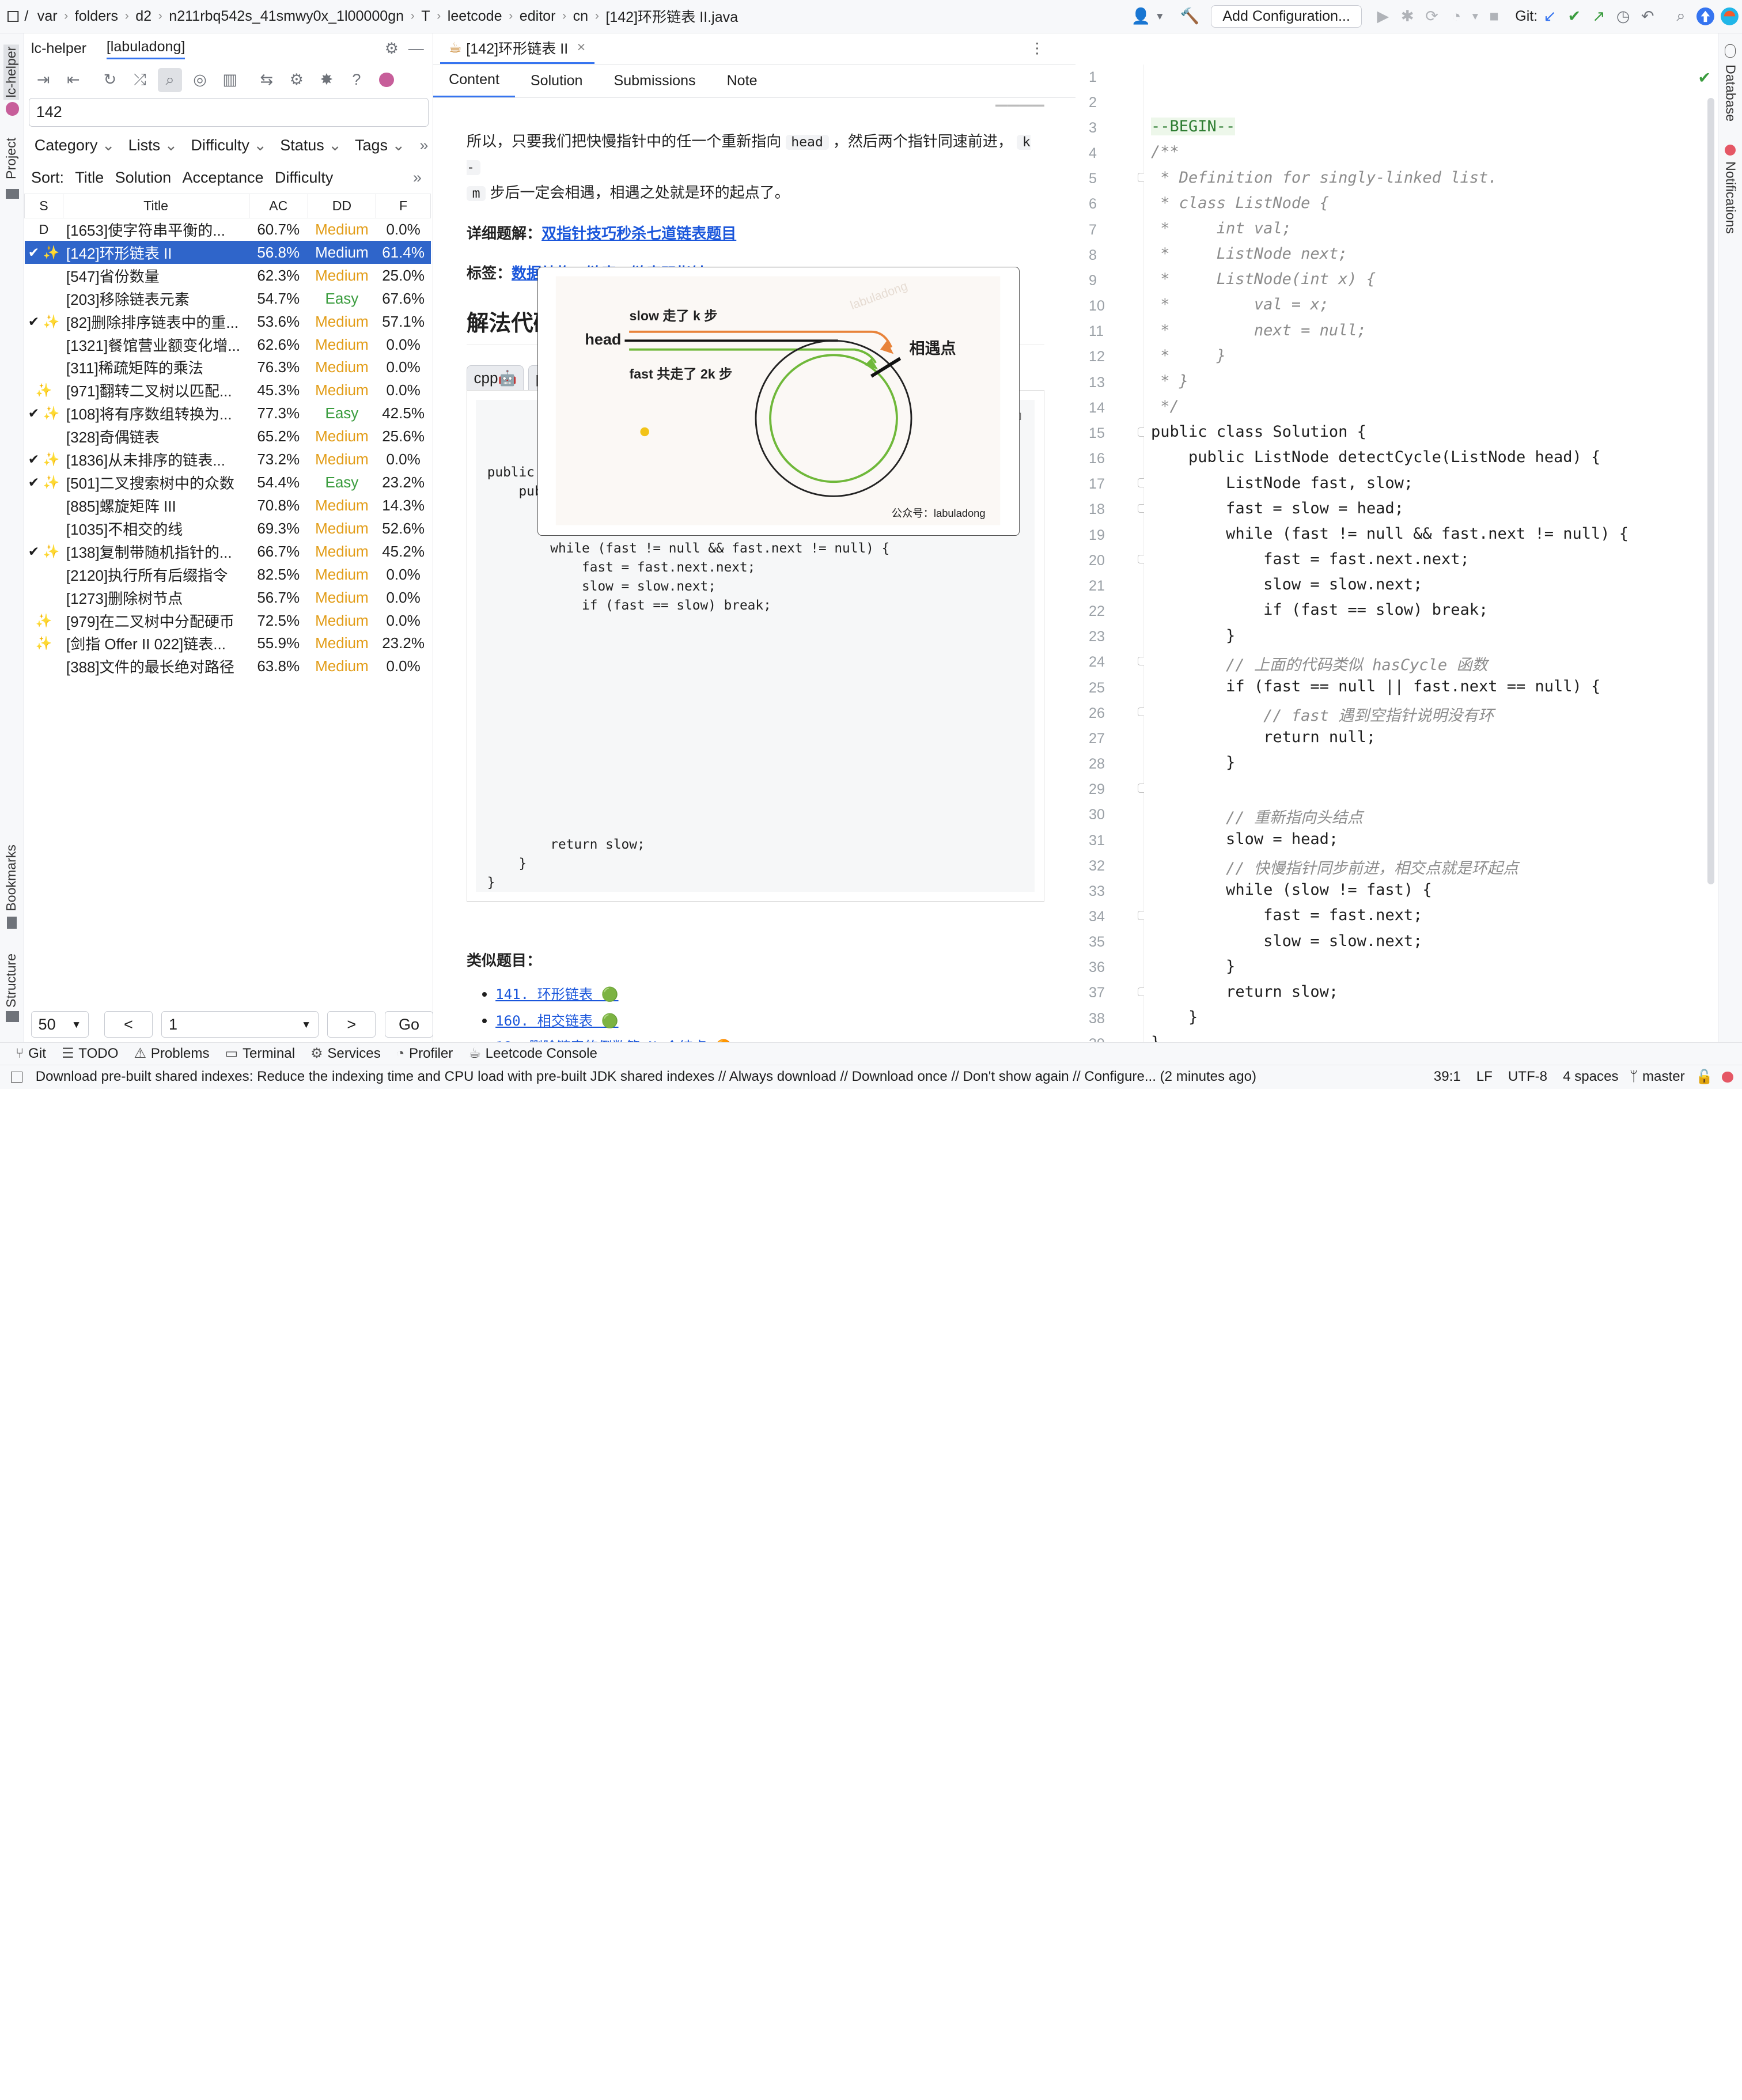 This screenshot has width=1742, height=2100. What do you see at coordinates (228, 367) in the screenshot?
I see `table-row: [311]稀疏矩阵的乘法 76.3% Medium 0.0%` at bounding box center [228, 367].